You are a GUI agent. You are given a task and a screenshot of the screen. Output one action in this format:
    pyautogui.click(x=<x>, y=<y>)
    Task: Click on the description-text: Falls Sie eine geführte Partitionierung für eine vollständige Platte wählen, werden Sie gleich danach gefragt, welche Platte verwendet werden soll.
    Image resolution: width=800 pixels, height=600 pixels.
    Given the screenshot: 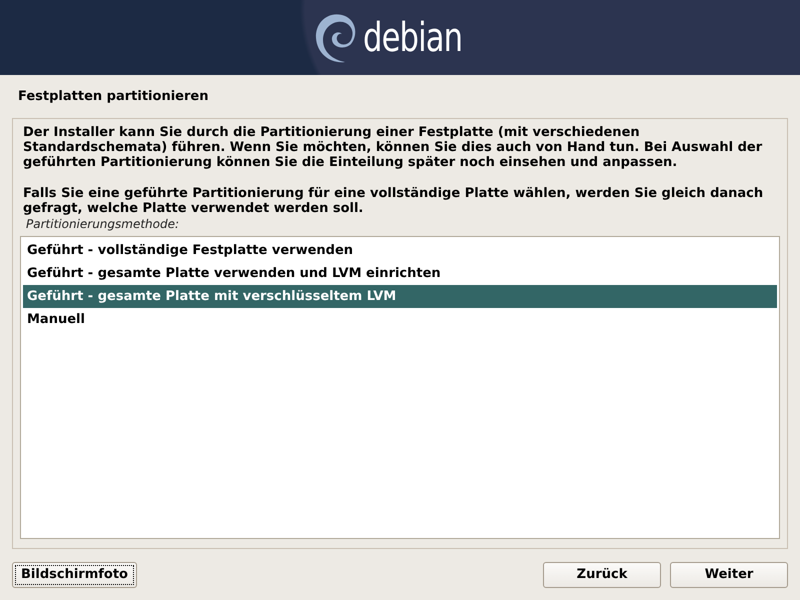 What is the action you would take?
    pyautogui.click(x=393, y=201)
    